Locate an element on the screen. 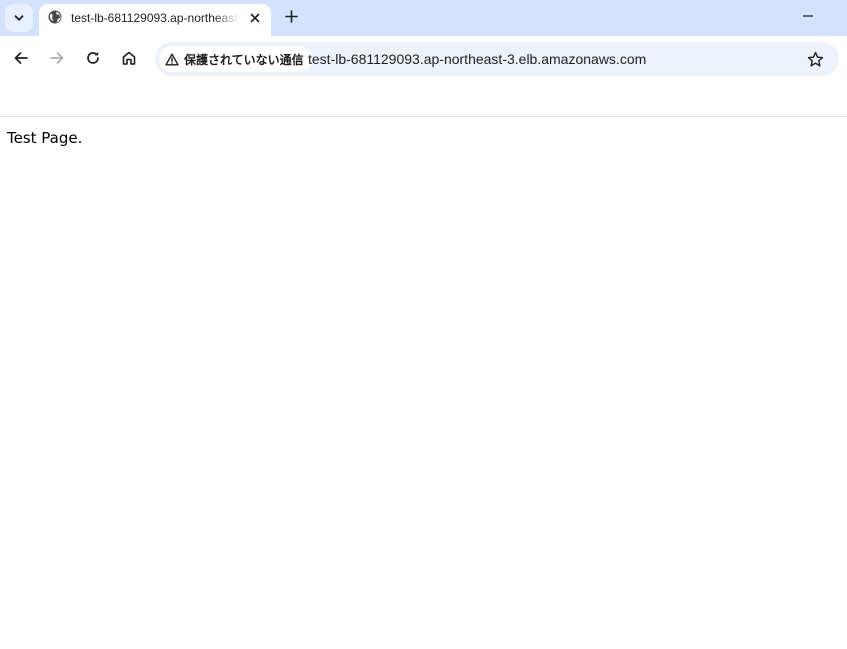  back-button is located at coordinates (21, 58).